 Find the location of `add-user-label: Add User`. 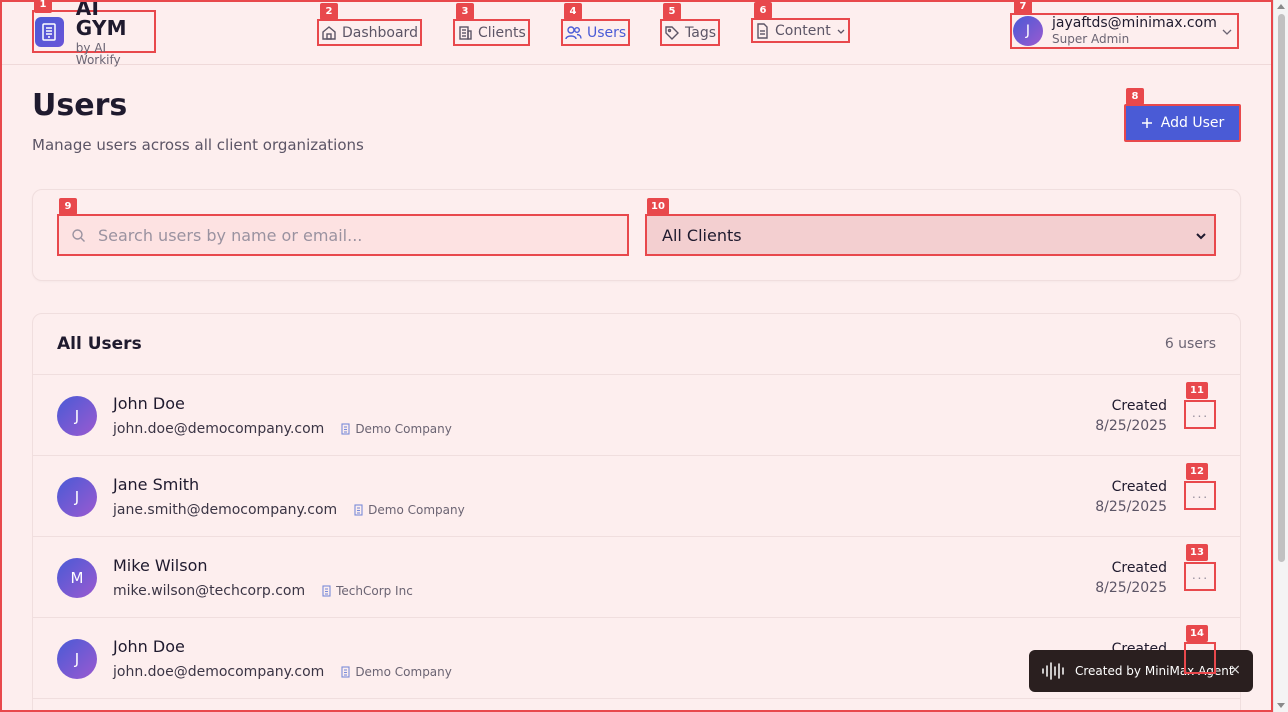

add-user-label: Add User is located at coordinates (1192, 123).